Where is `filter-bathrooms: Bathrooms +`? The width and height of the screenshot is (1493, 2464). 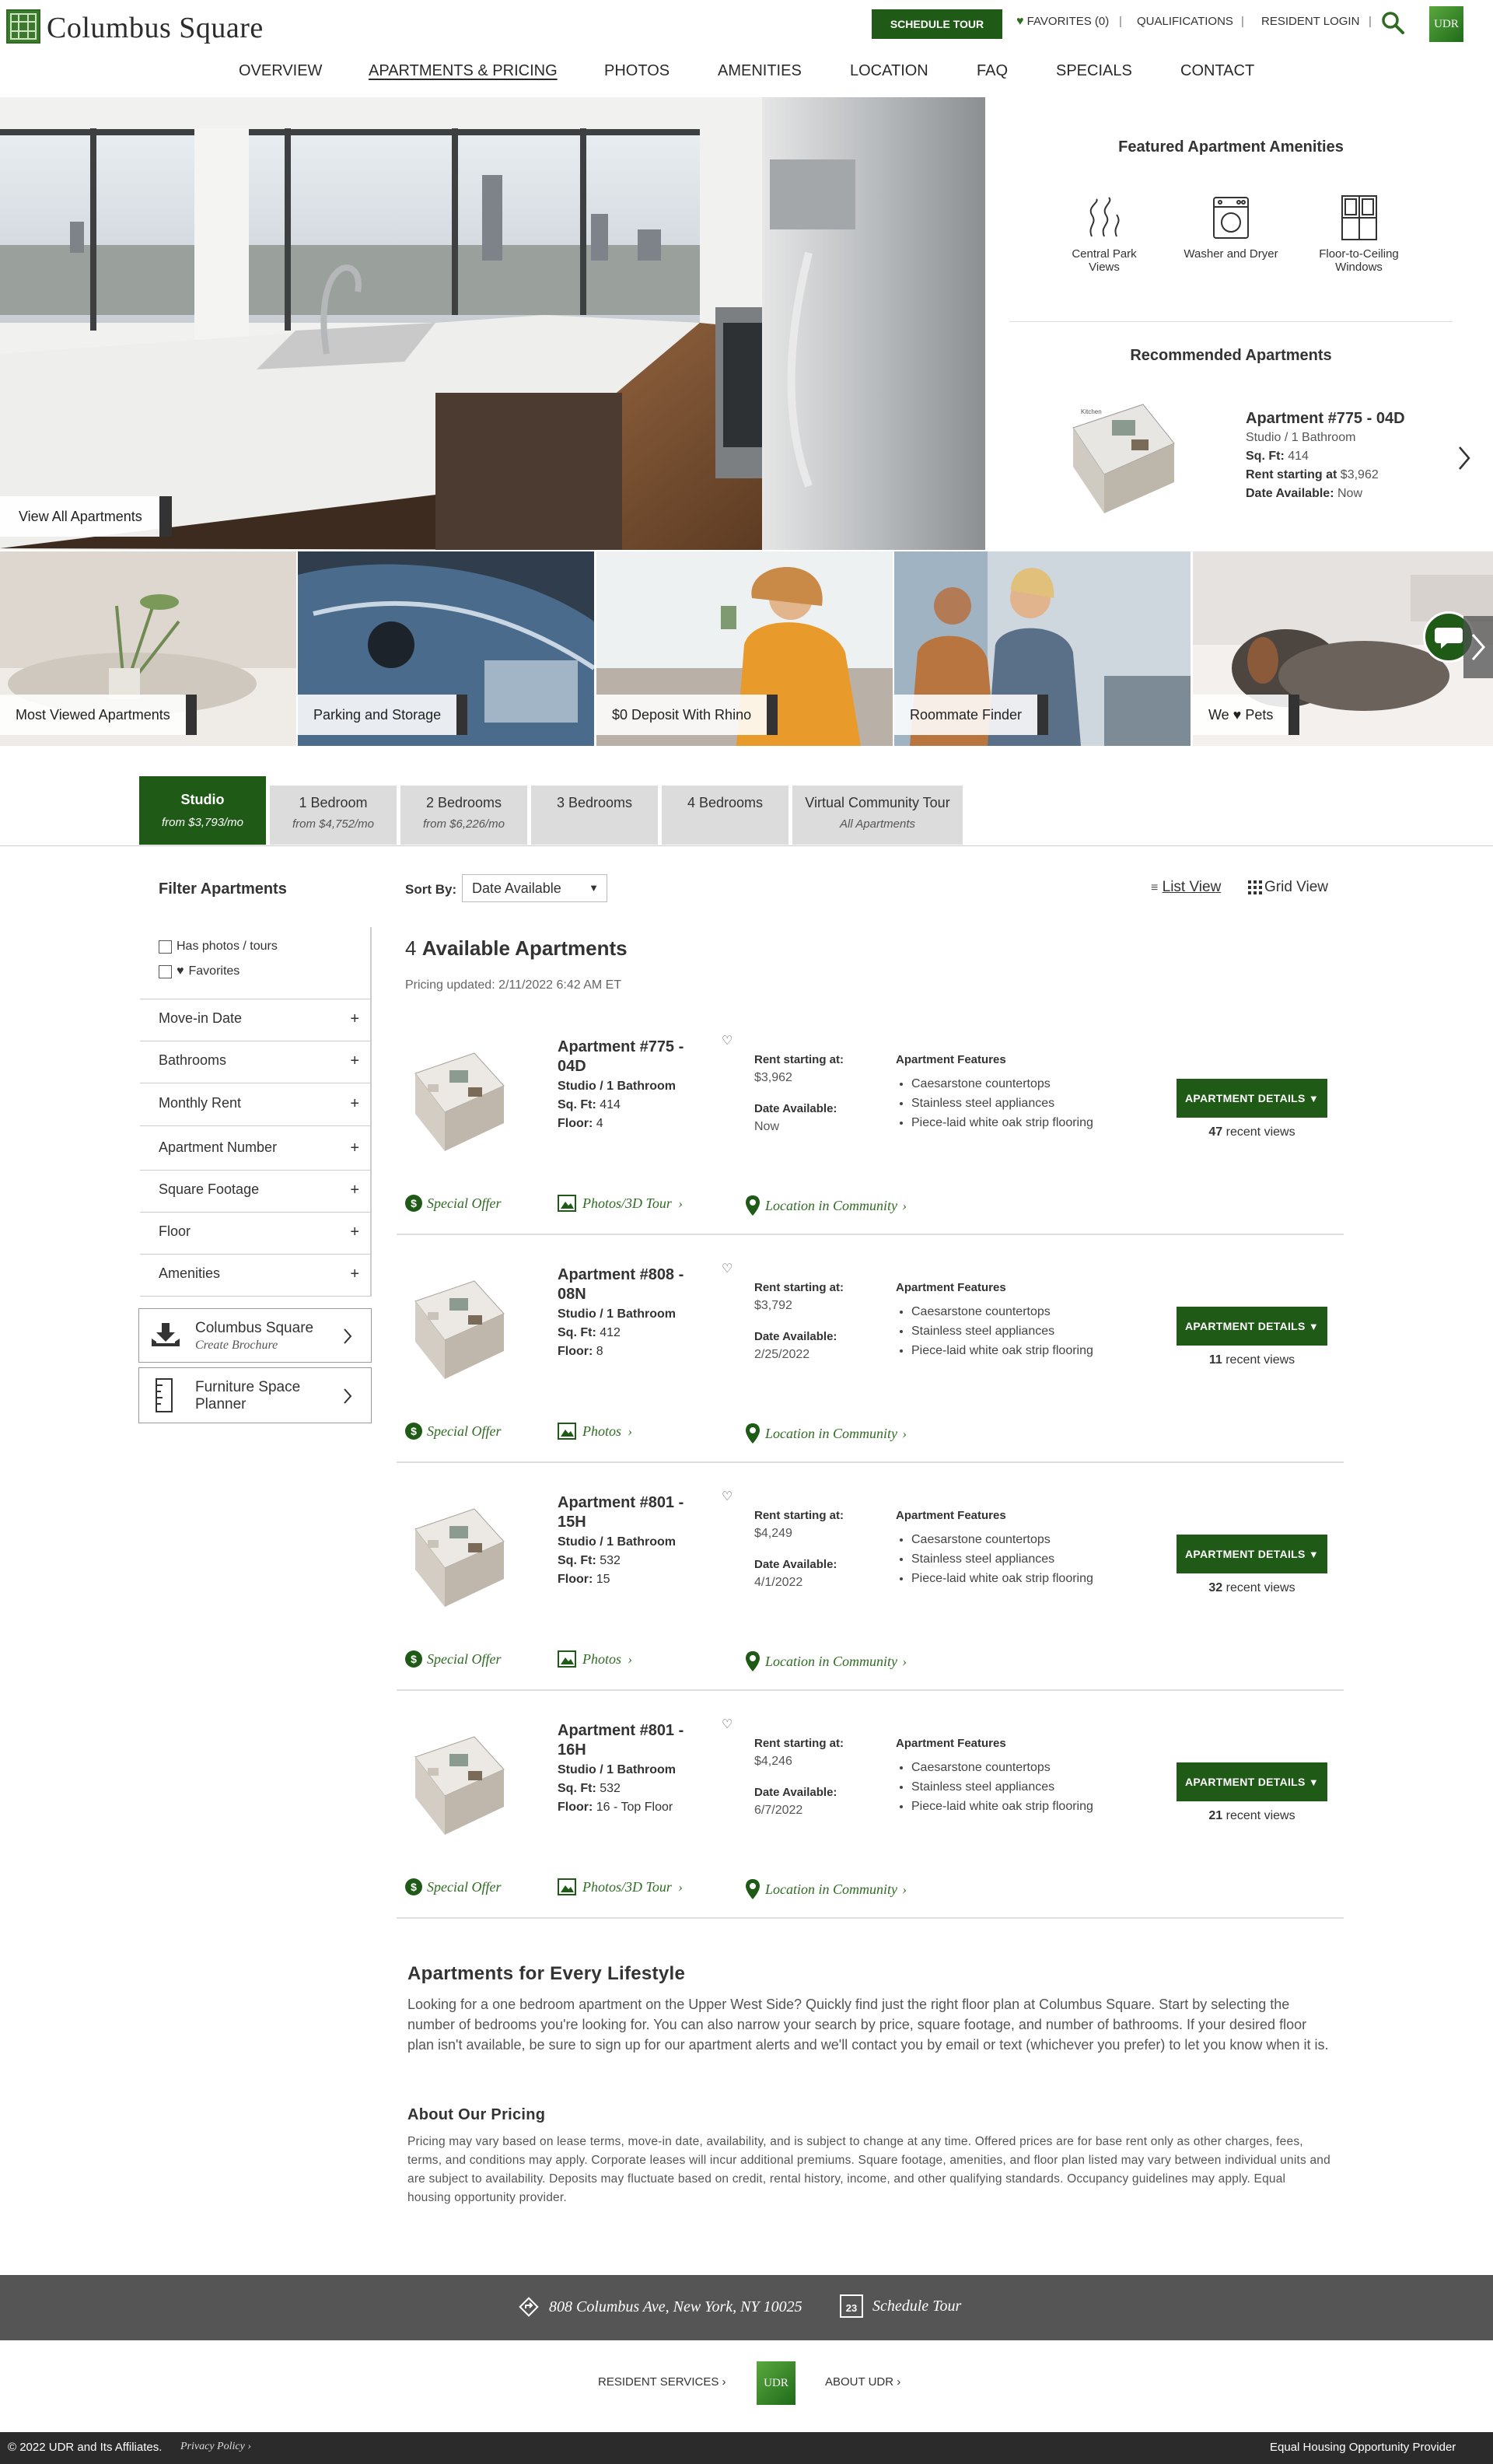
filter-bathrooms: Bathrooms + is located at coordinates (256, 1062).